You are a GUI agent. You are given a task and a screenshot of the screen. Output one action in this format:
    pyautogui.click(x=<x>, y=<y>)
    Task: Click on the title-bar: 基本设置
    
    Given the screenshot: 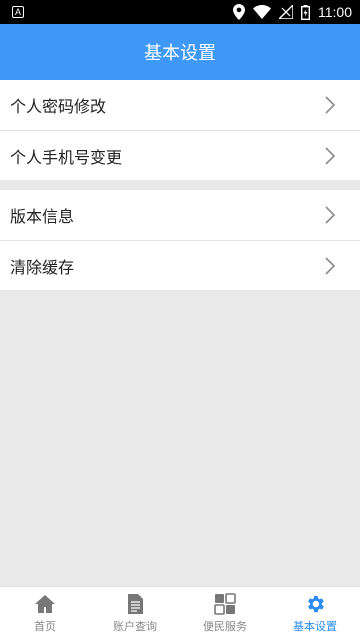 What is the action you would take?
    pyautogui.click(x=180, y=52)
    